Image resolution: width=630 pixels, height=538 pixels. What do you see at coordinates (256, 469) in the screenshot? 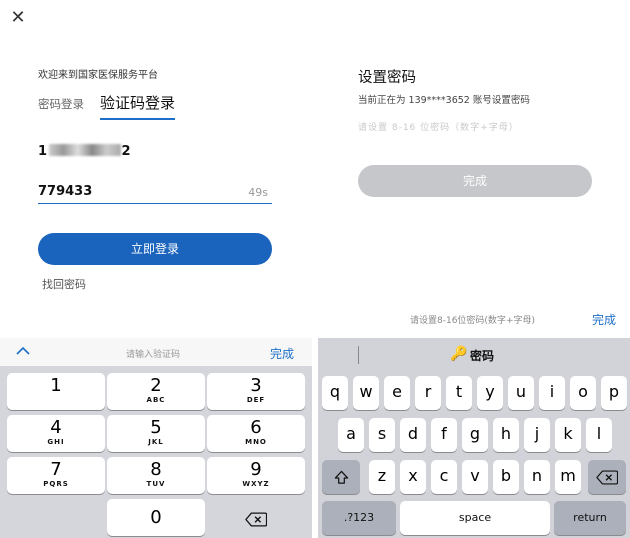
I see `key-digit: 9` at bounding box center [256, 469].